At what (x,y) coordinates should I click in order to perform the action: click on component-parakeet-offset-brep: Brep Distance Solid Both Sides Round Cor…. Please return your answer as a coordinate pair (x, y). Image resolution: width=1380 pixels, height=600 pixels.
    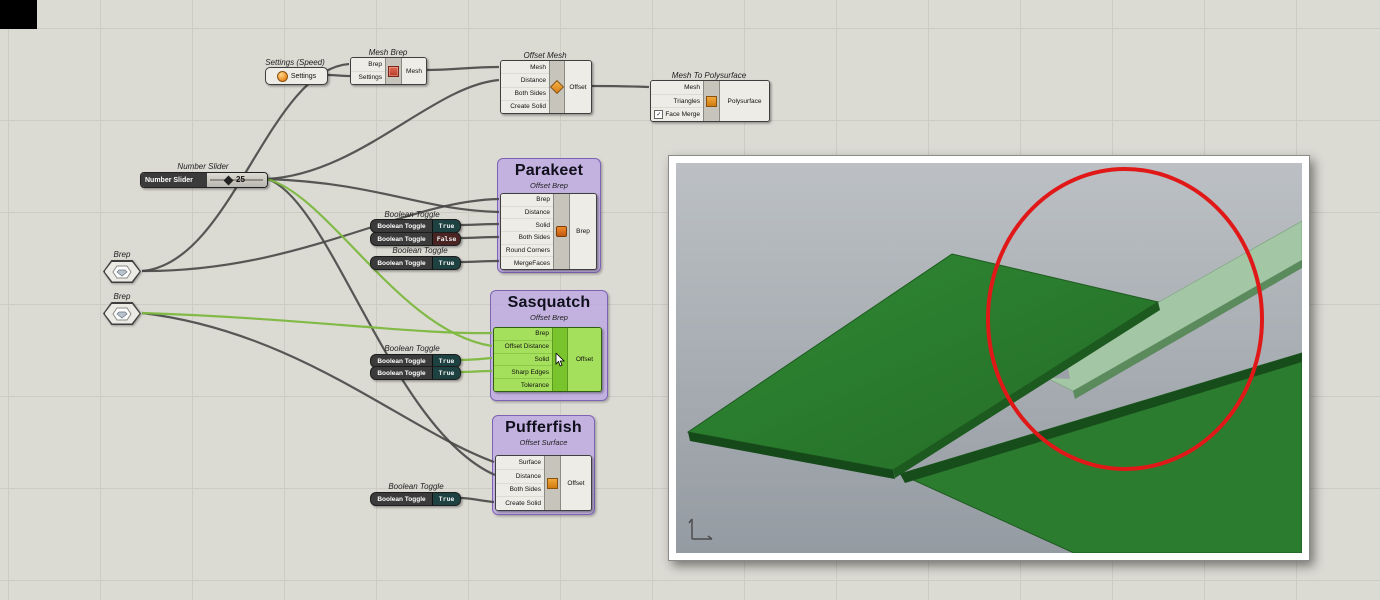
    Looking at the image, I should click on (548, 231).